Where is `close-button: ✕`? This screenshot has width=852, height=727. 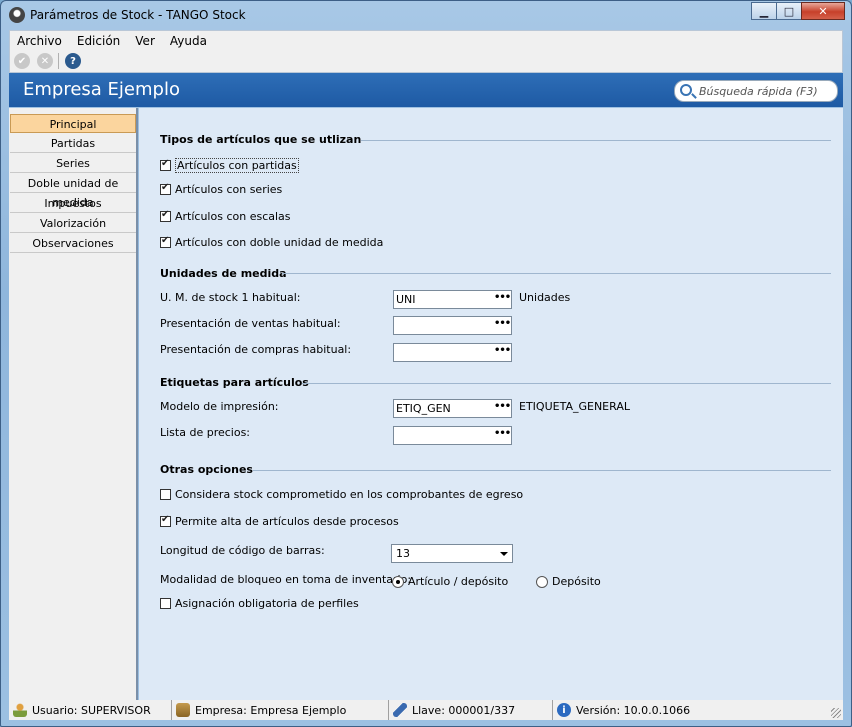 close-button: ✕ is located at coordinates (823, 11).